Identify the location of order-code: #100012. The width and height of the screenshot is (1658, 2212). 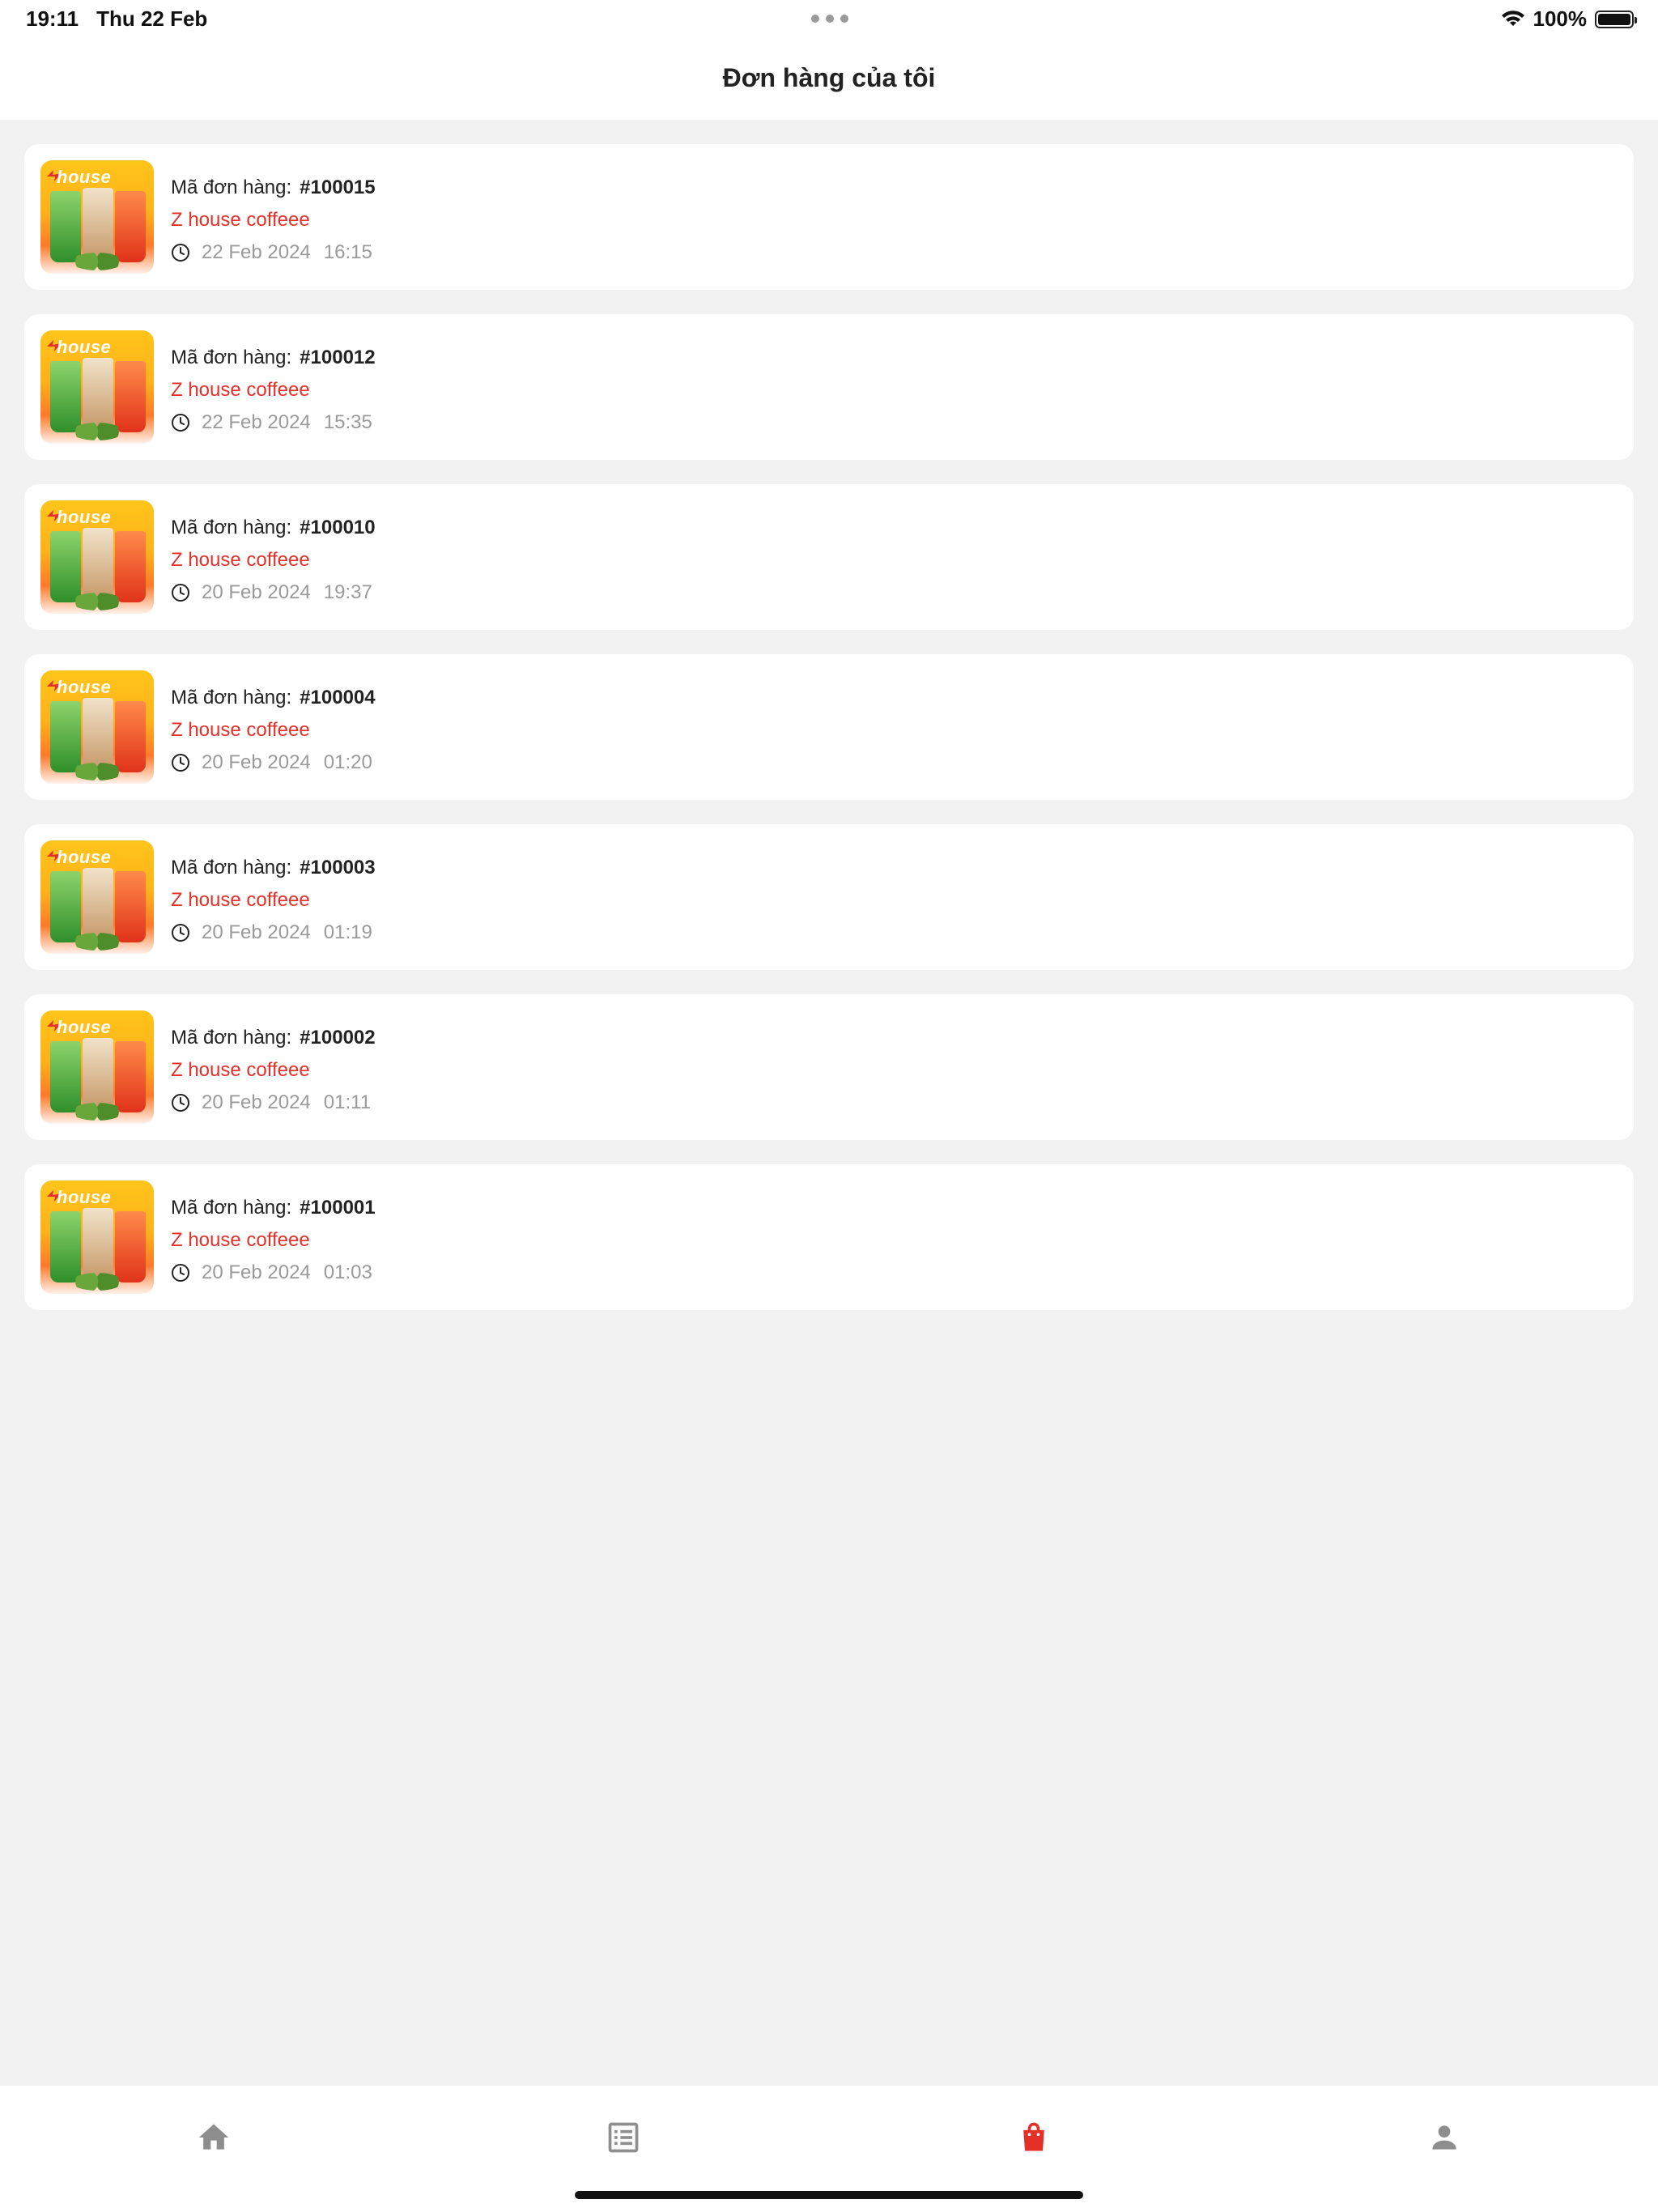
(338, 358).